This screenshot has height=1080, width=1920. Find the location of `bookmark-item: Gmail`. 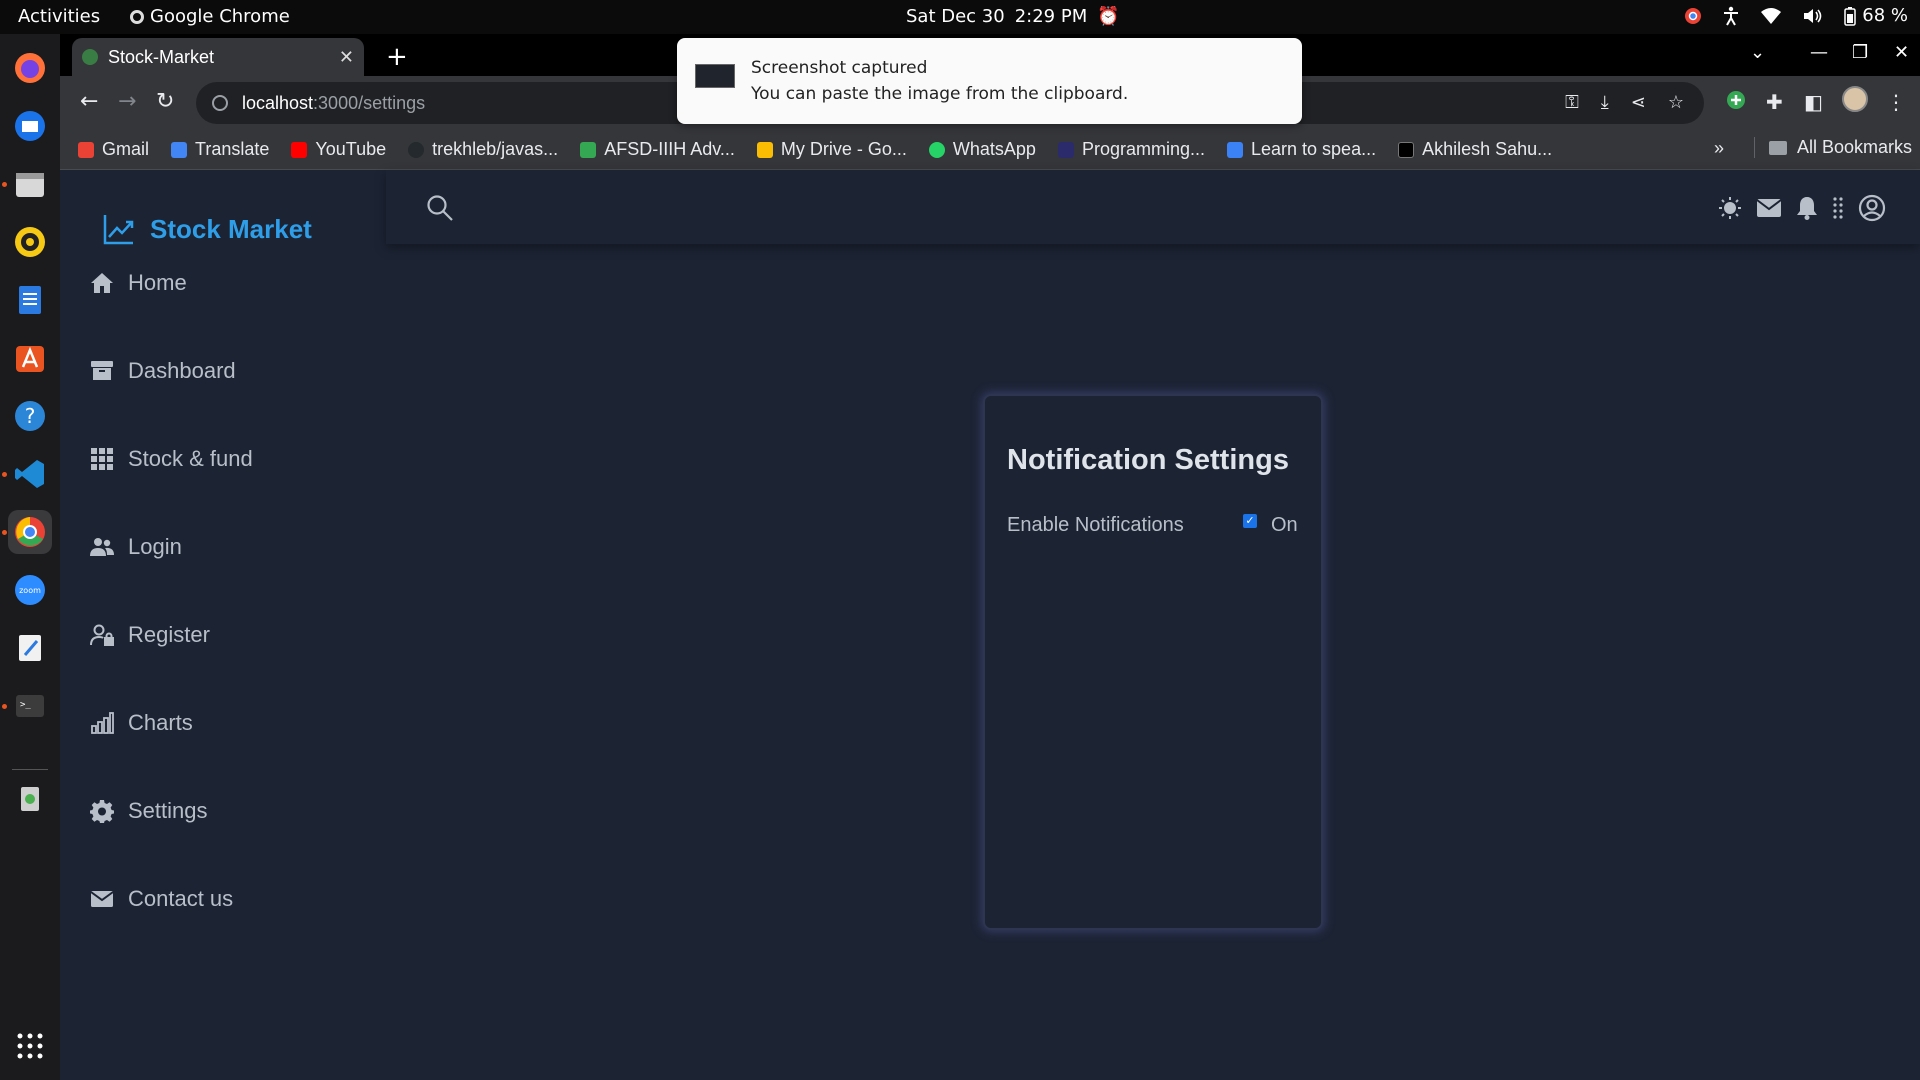

bookmark-item: Gmail is located at coordinates (113, 149).